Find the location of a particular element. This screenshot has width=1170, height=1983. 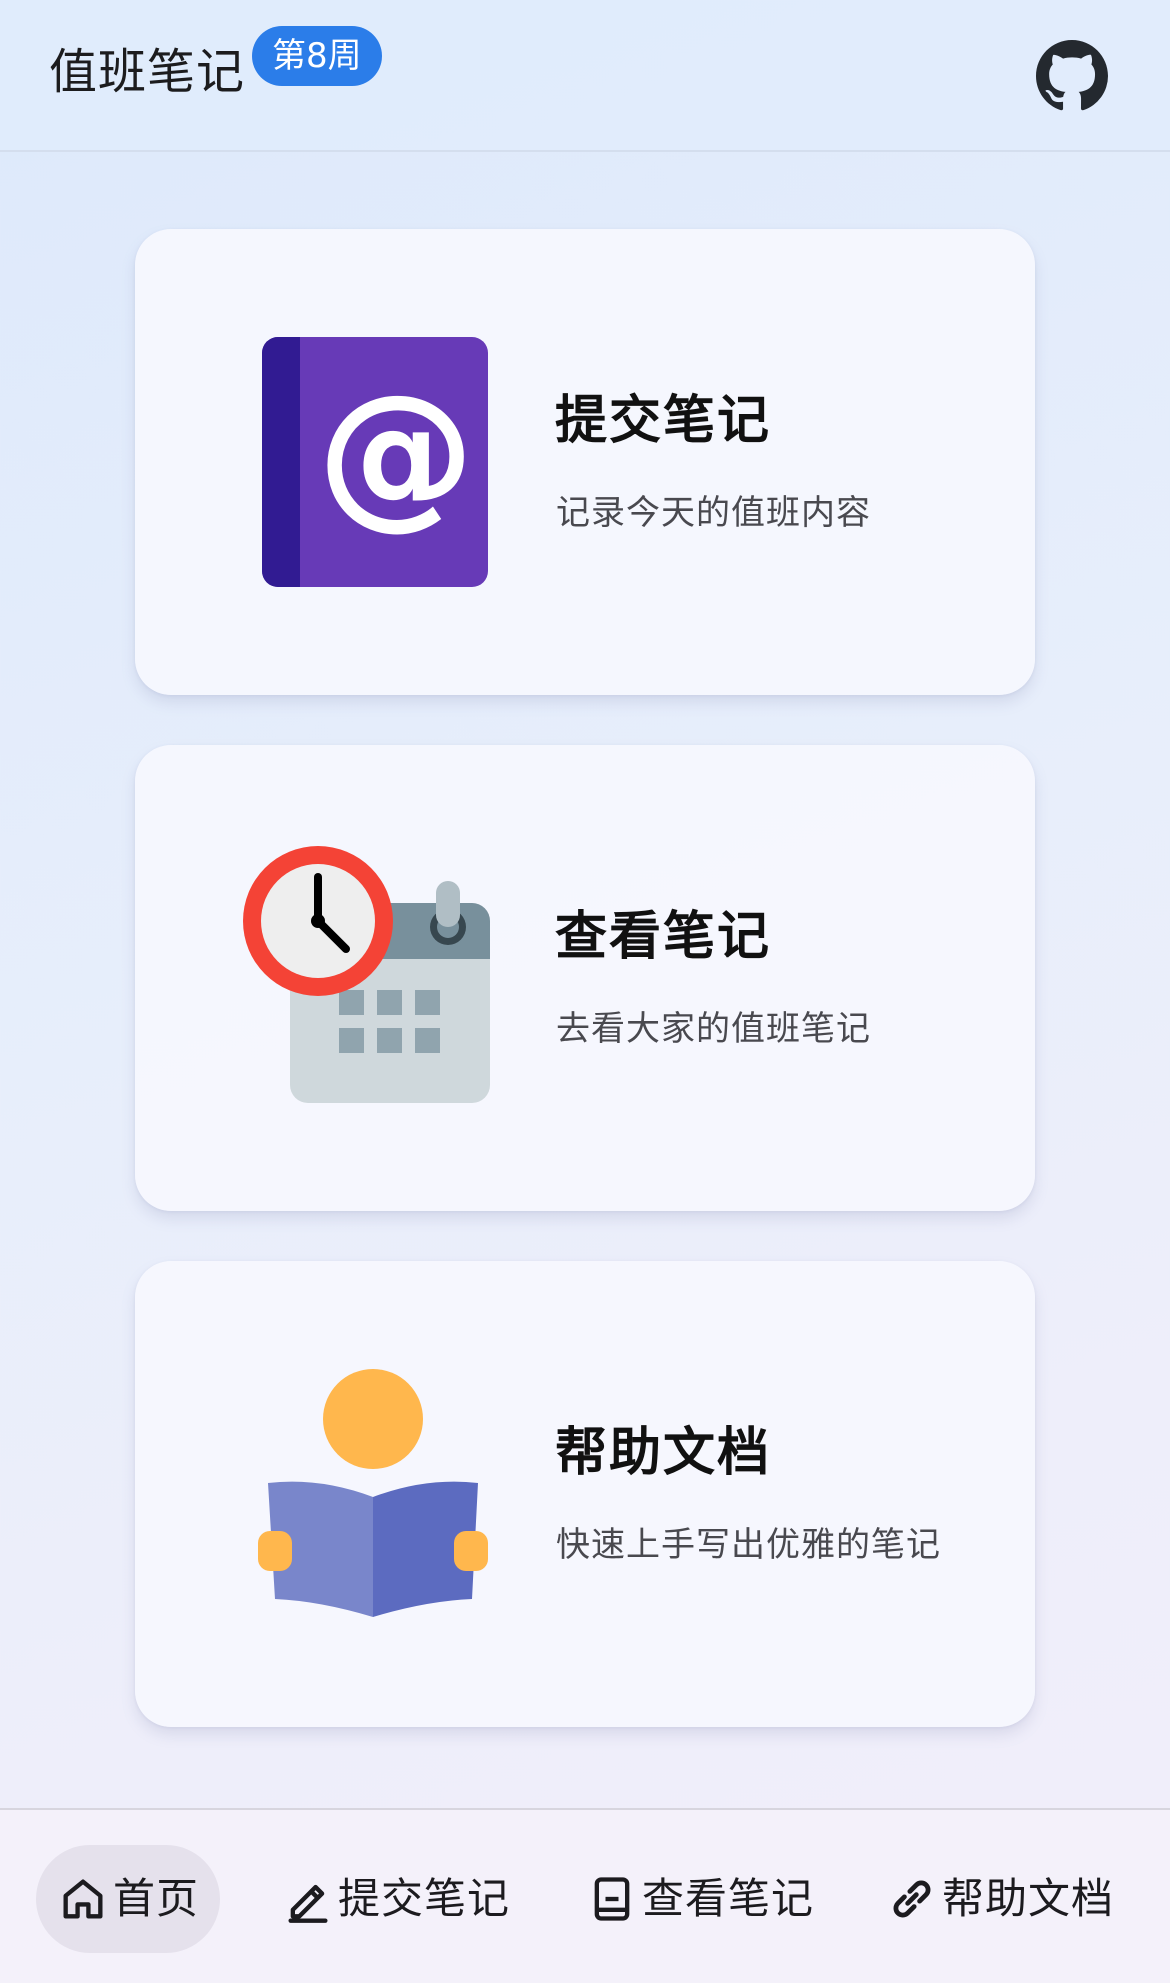

app-header: 值班笔记 第8周 is located at coordinates (585, 76).